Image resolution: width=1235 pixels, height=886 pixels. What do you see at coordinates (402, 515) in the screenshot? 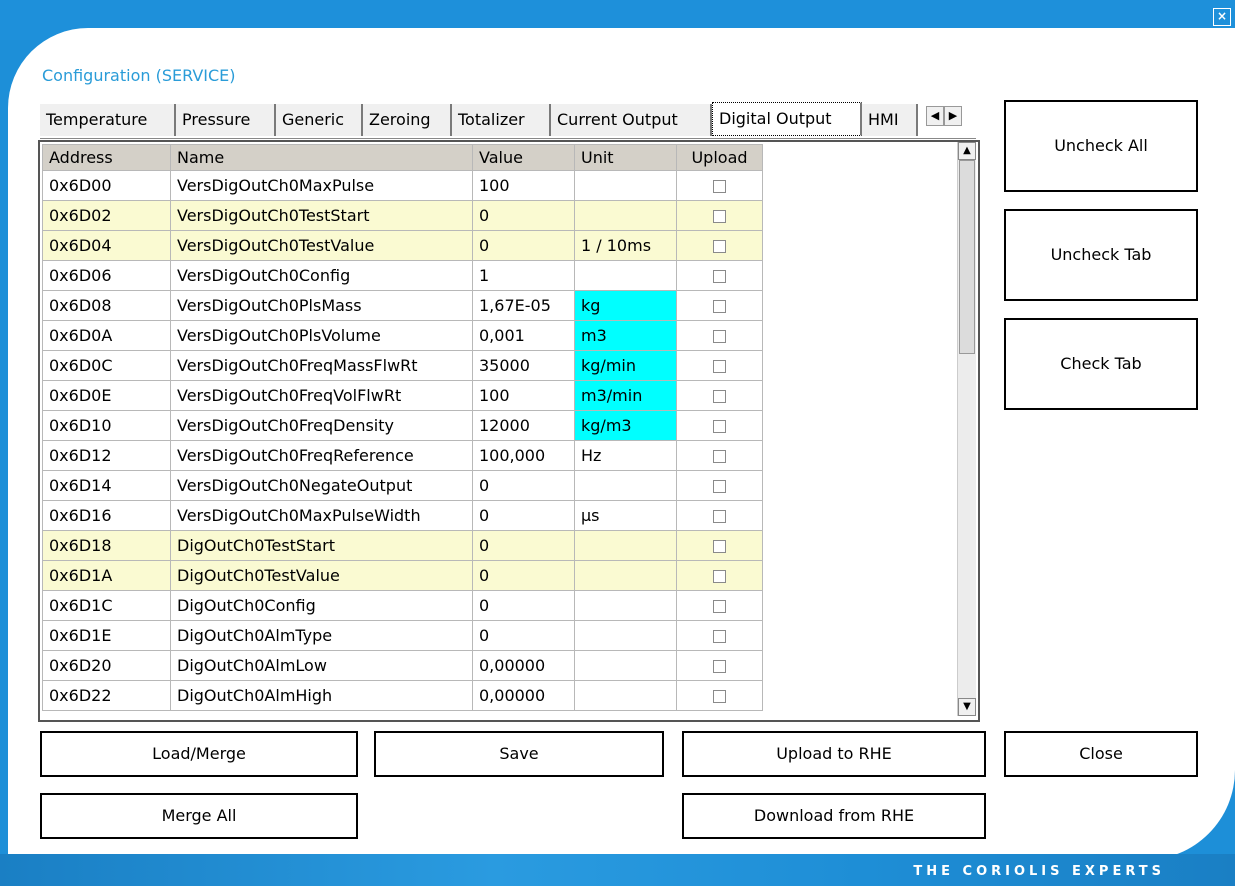
I see `table-row: 0x6D16 VersDigOutCh0MaxPulseWidth 0 µs` at bounding box center [402, 515].